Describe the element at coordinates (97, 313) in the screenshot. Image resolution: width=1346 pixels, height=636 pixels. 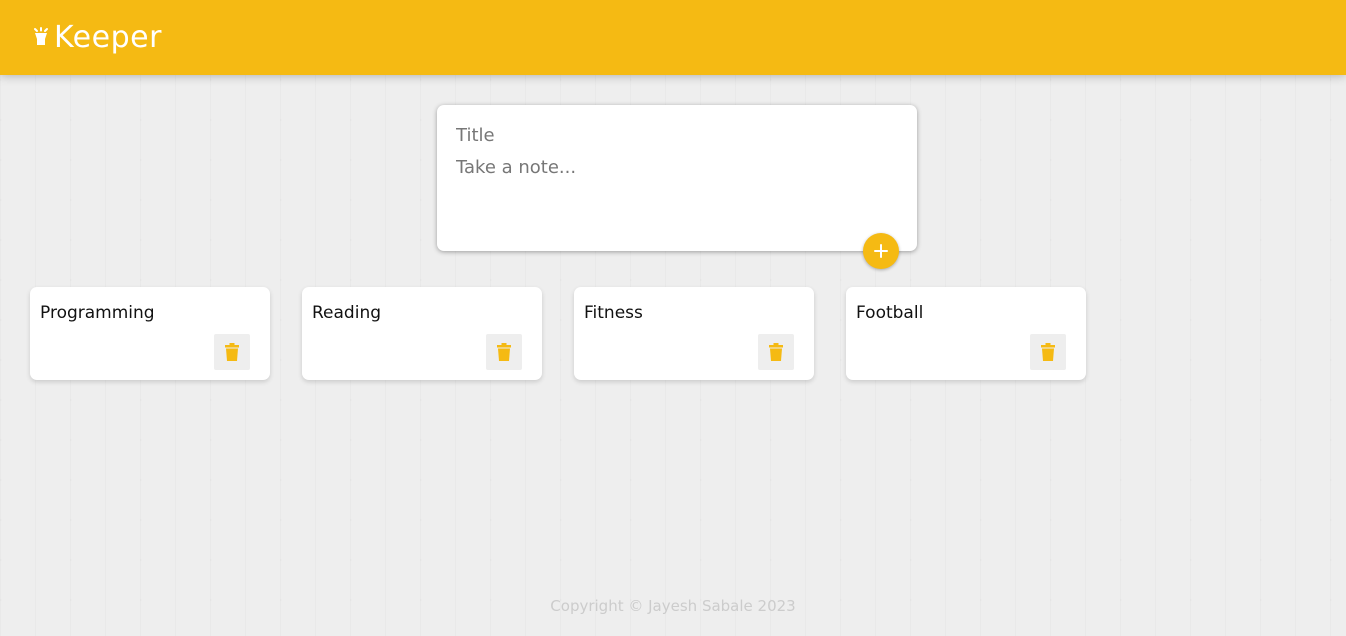
I see `note-title: Programming` at that location.